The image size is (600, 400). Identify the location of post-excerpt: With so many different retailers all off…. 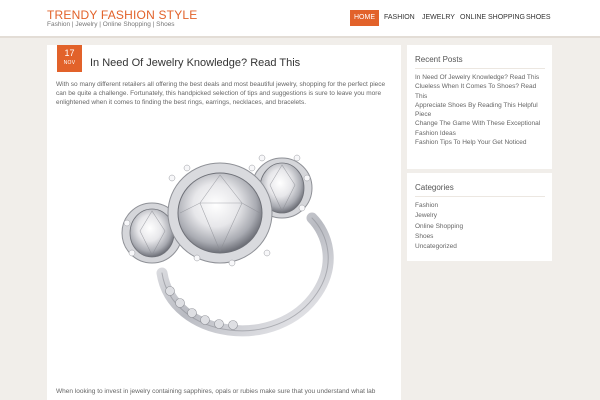
(221, 93).